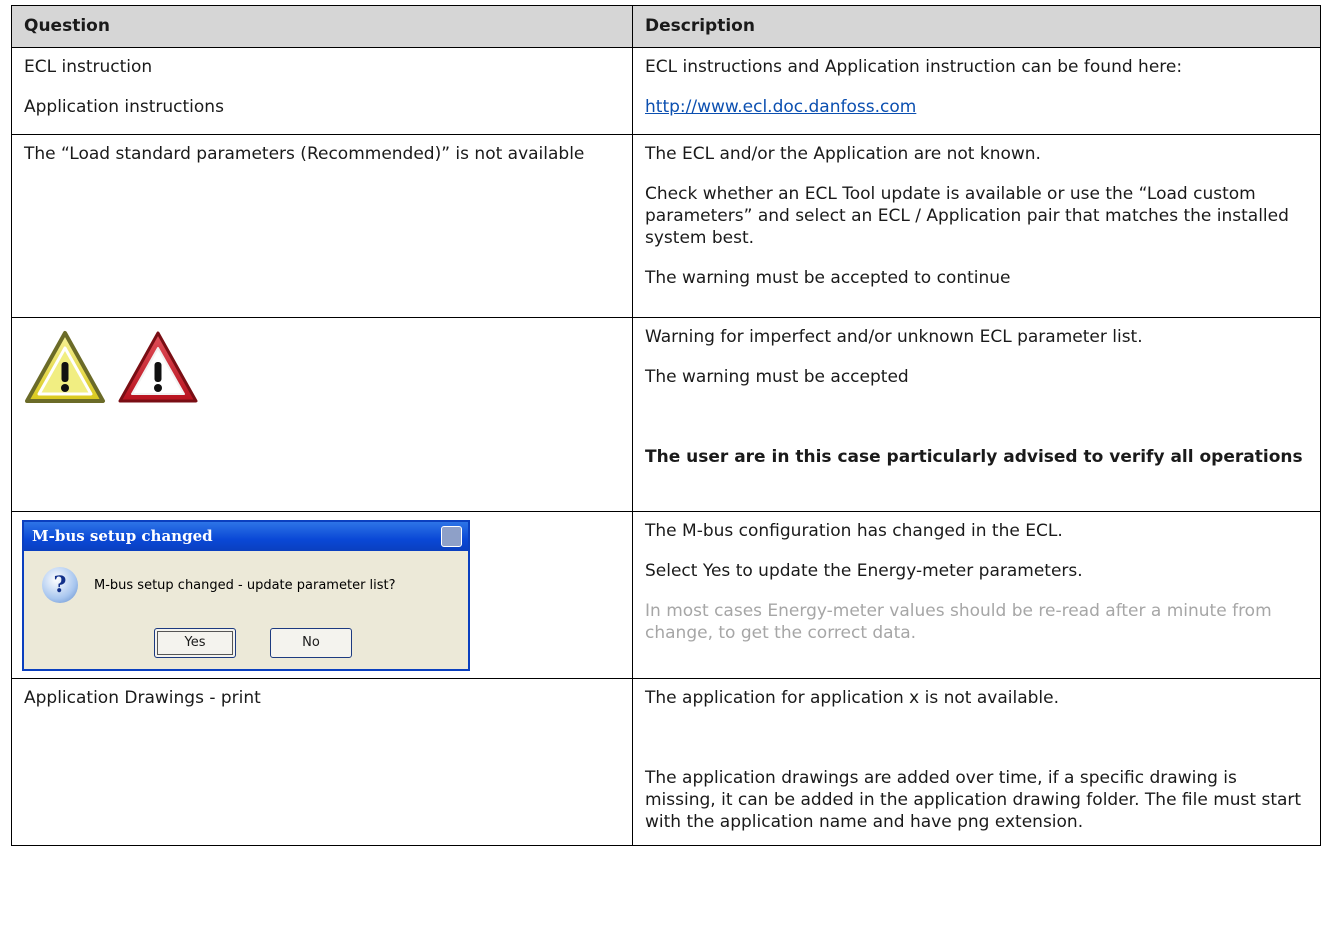 The width and height of the screenshot is (1324, 952). I want to click on dialog-title: M-bus setup changed, so click(122, 536).